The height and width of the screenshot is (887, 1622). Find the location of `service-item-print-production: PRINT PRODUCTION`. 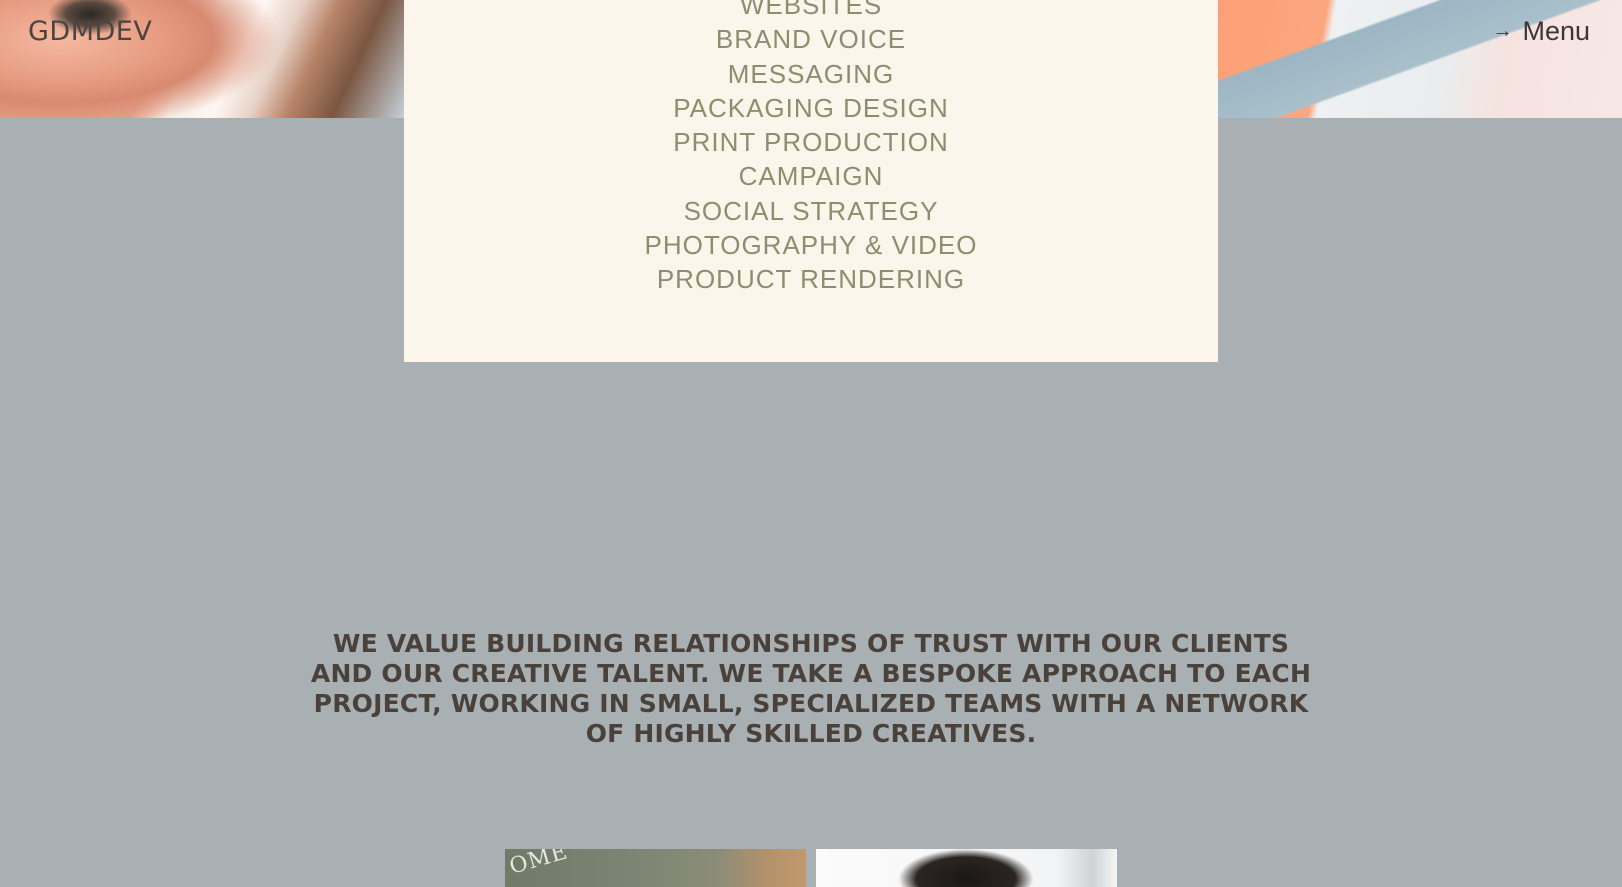

service-item-print-production: PRINT PRODUCTION is located at coordinates (811, 142).